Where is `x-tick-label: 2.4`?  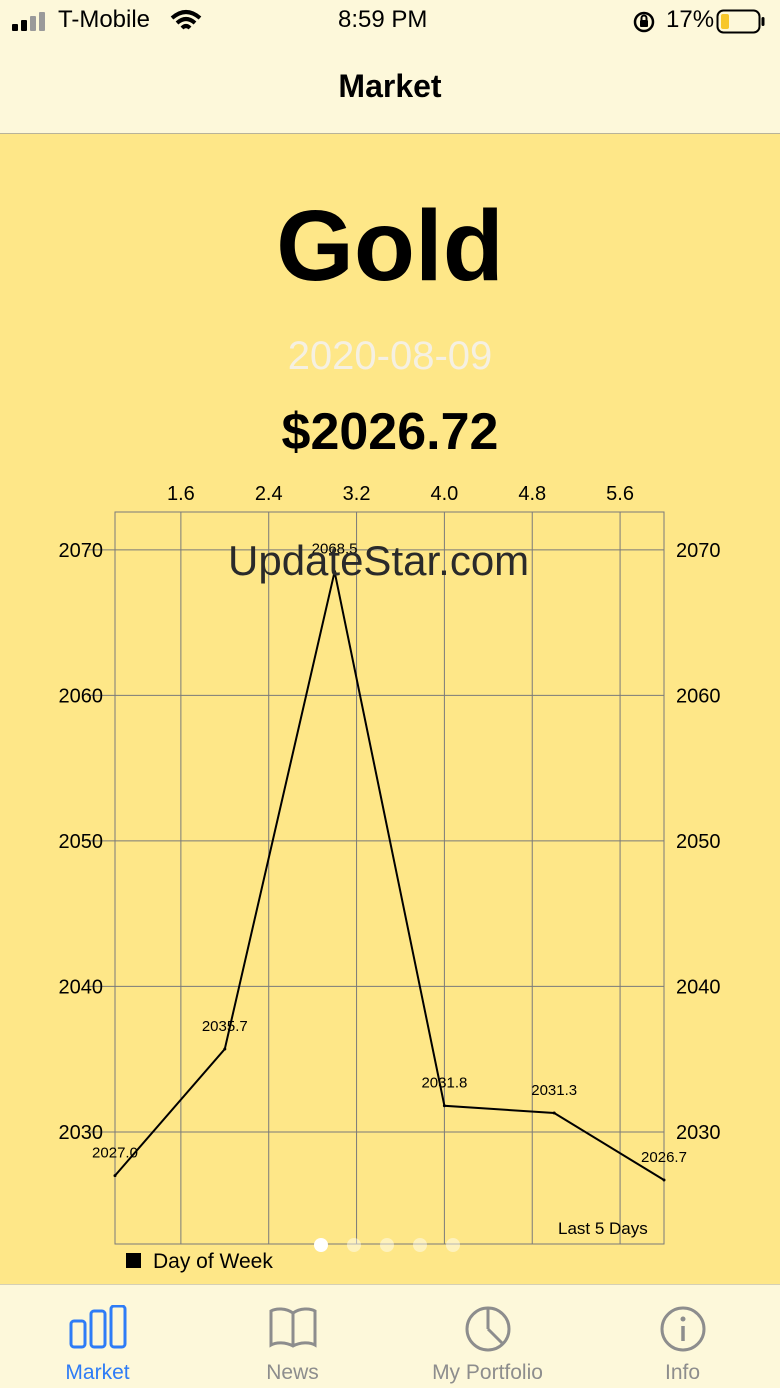
x-tick-label: 2.4 is located at coordinates (269, 494).